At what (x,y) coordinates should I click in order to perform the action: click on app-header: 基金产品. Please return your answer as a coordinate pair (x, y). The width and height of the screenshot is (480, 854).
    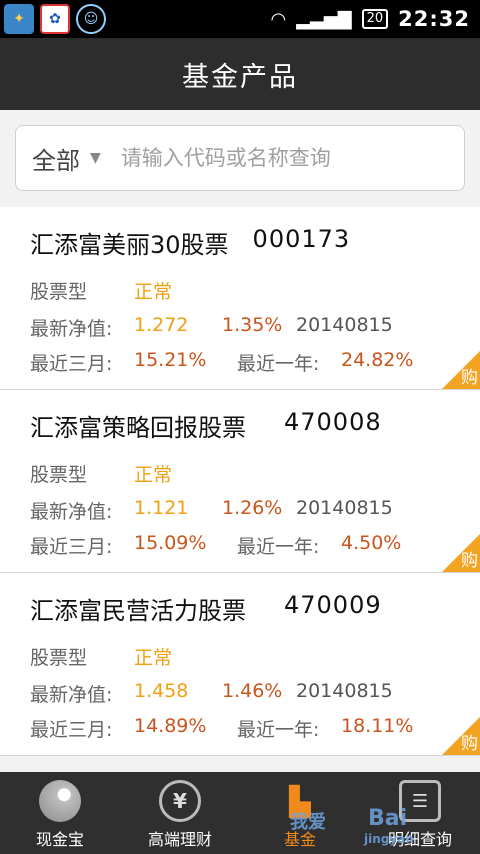
    Looking at the image, I should click on (240, 74).